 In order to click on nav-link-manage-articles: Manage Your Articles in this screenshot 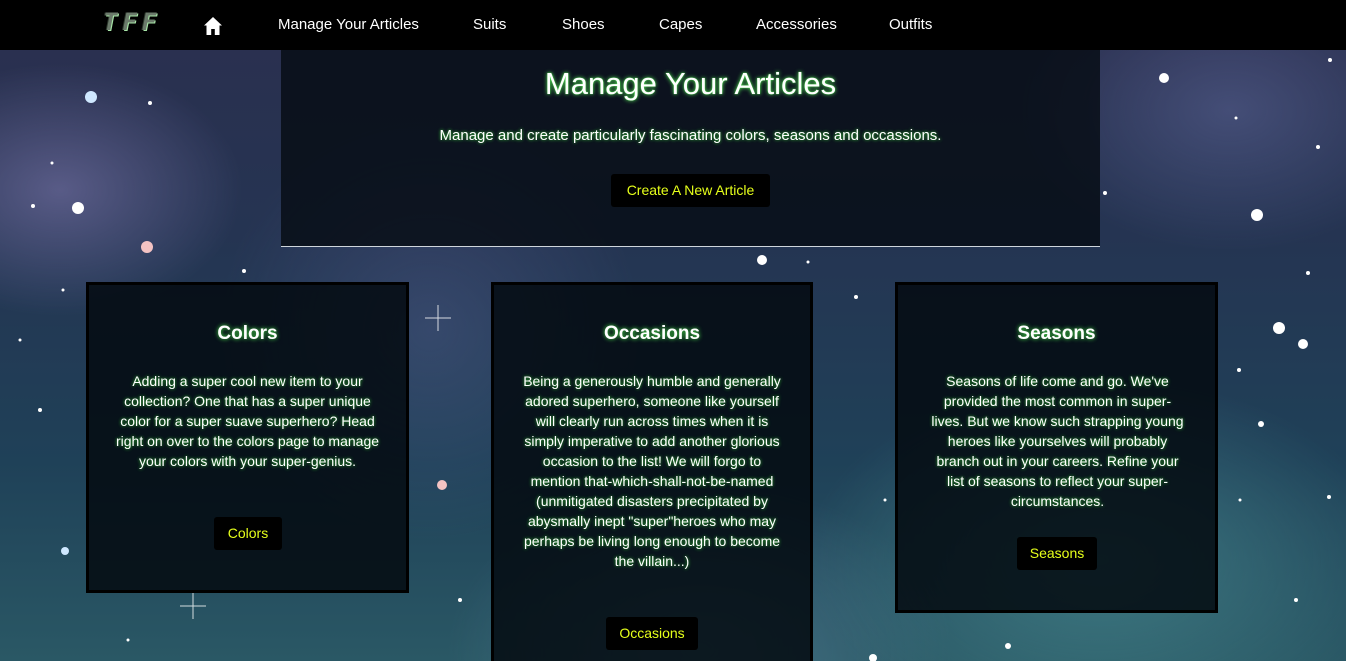, I will do `click(348, 25)`.